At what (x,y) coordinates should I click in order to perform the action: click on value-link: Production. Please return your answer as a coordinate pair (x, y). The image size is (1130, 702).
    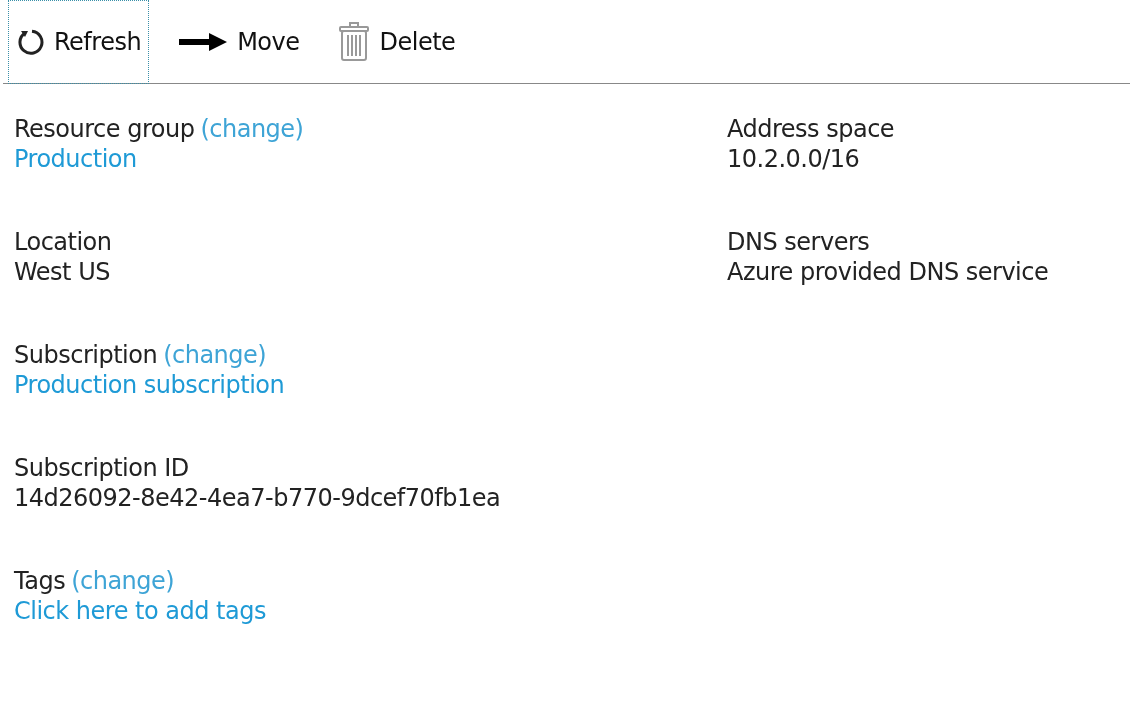
    Looking at the image, I should click on (370, 159).